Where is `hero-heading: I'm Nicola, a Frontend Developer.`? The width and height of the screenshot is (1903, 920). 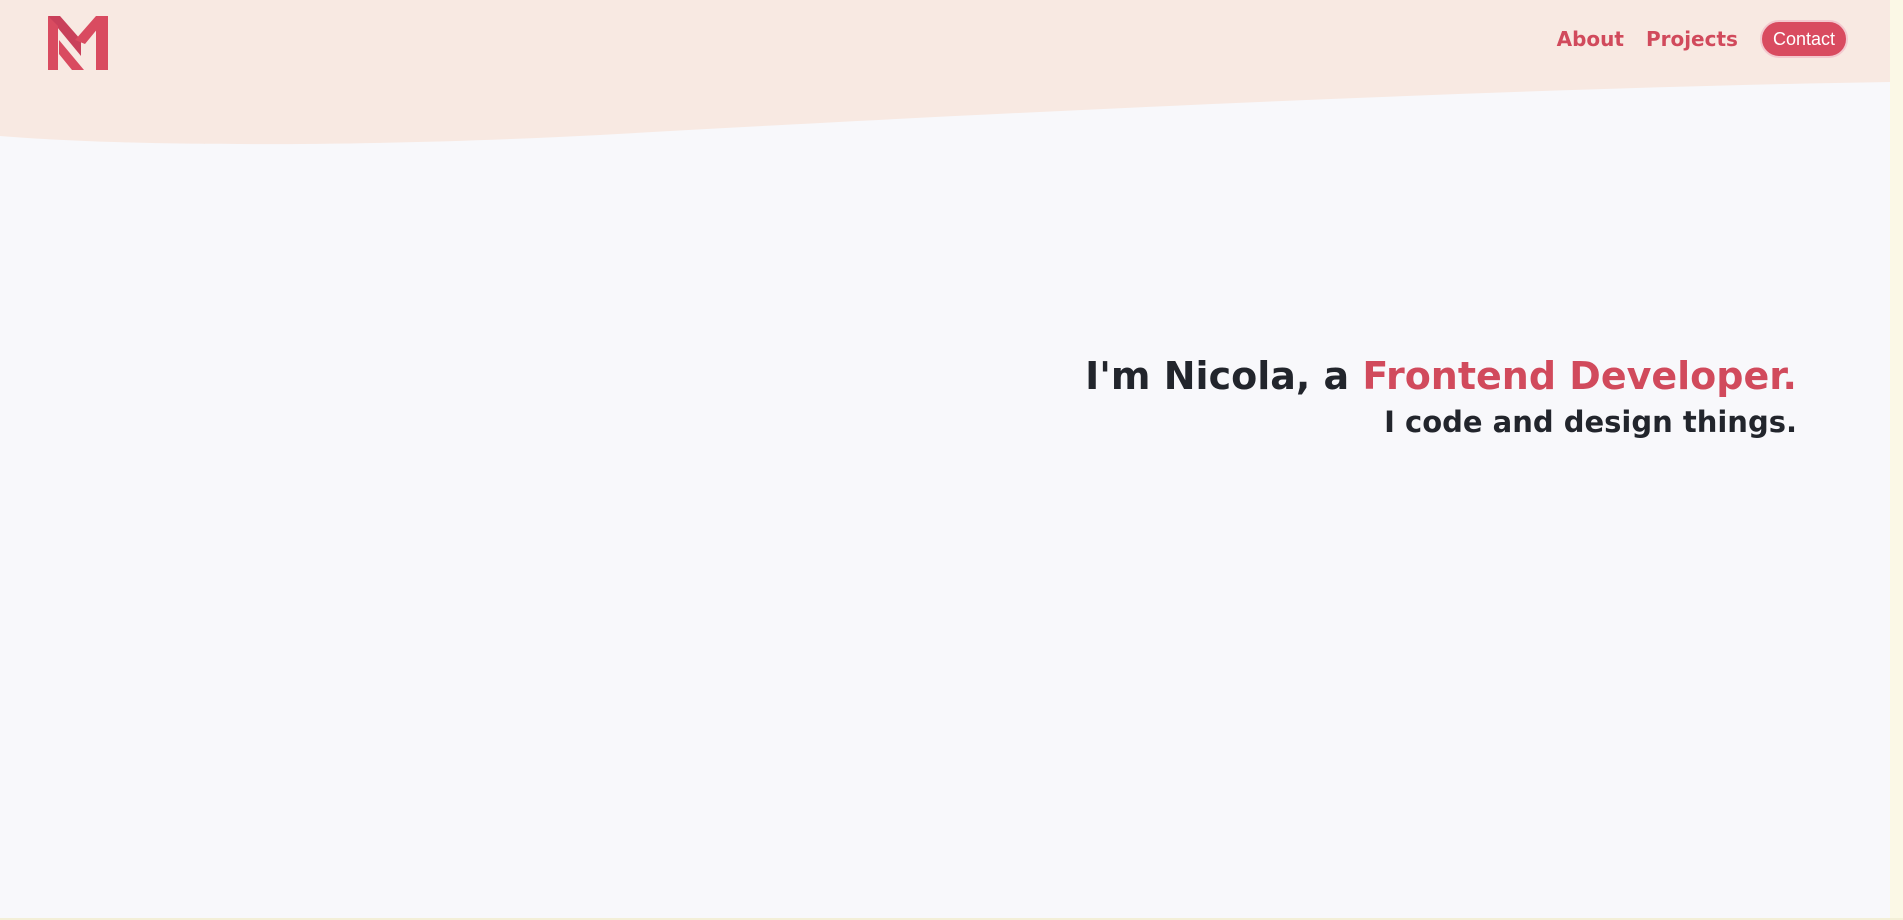
hero-heading: I'm Nicola, a Frontend Developer. is located at coordinates (1441, 376).